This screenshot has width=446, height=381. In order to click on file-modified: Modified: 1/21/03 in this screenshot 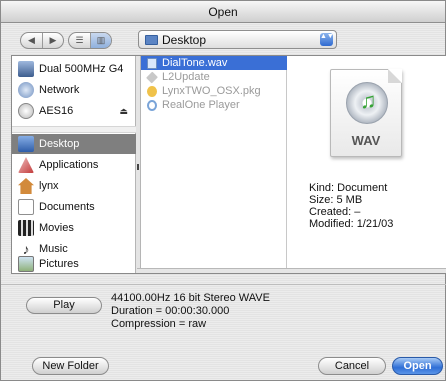, I will do `click(351, 224)`.